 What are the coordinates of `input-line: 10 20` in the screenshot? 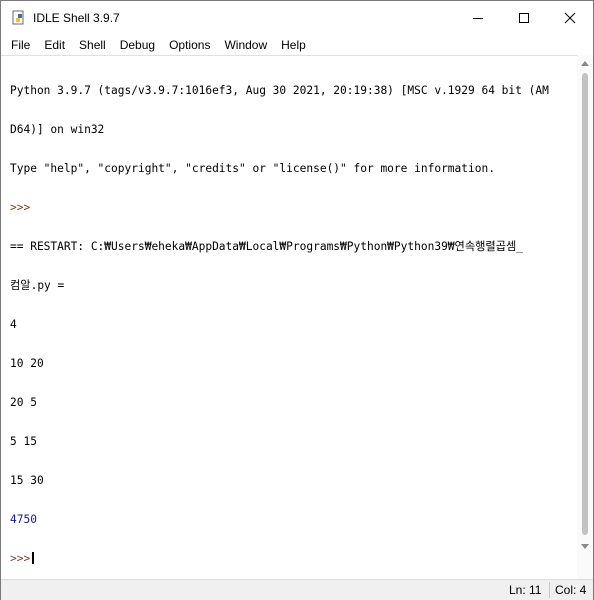 It's located at (27, 363).